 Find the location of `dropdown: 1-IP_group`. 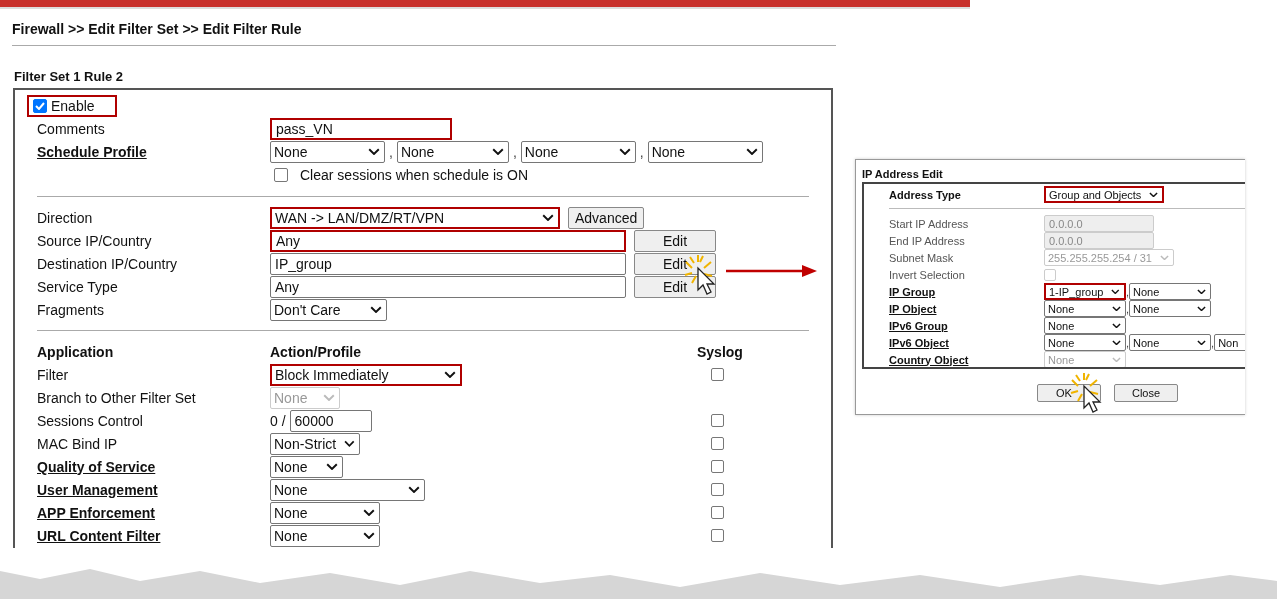

dropdown: 1-IP_group is located at coordinates (1085, 291).